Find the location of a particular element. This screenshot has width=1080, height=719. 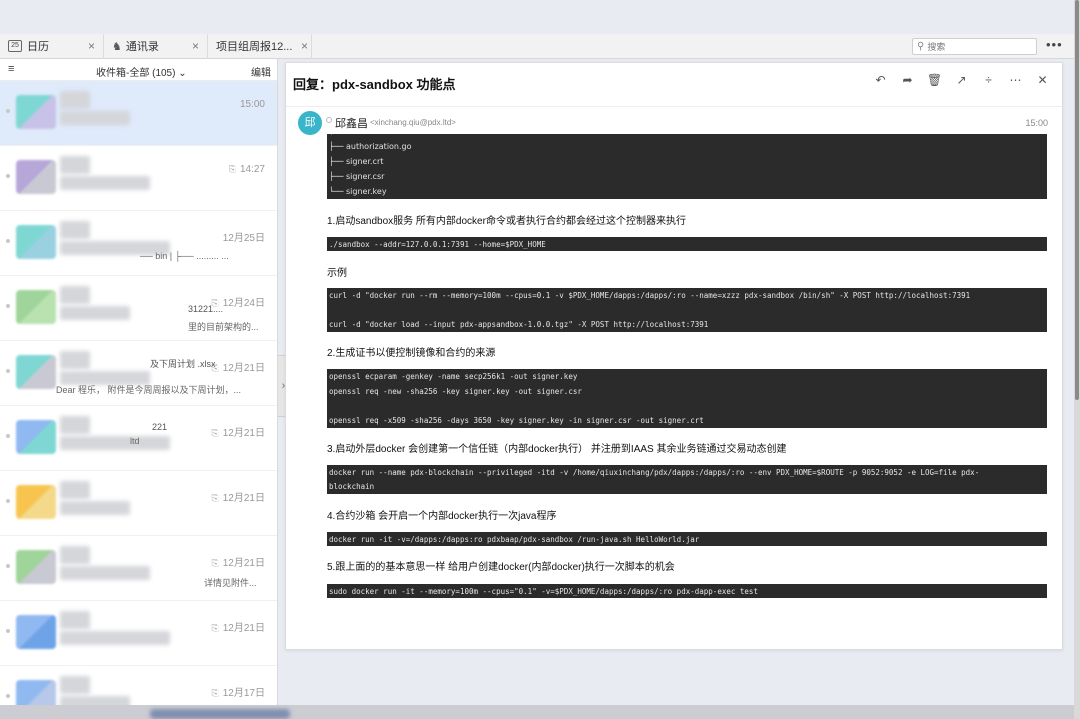

forward-icon: ➦ is located at coordinates (907, 80).